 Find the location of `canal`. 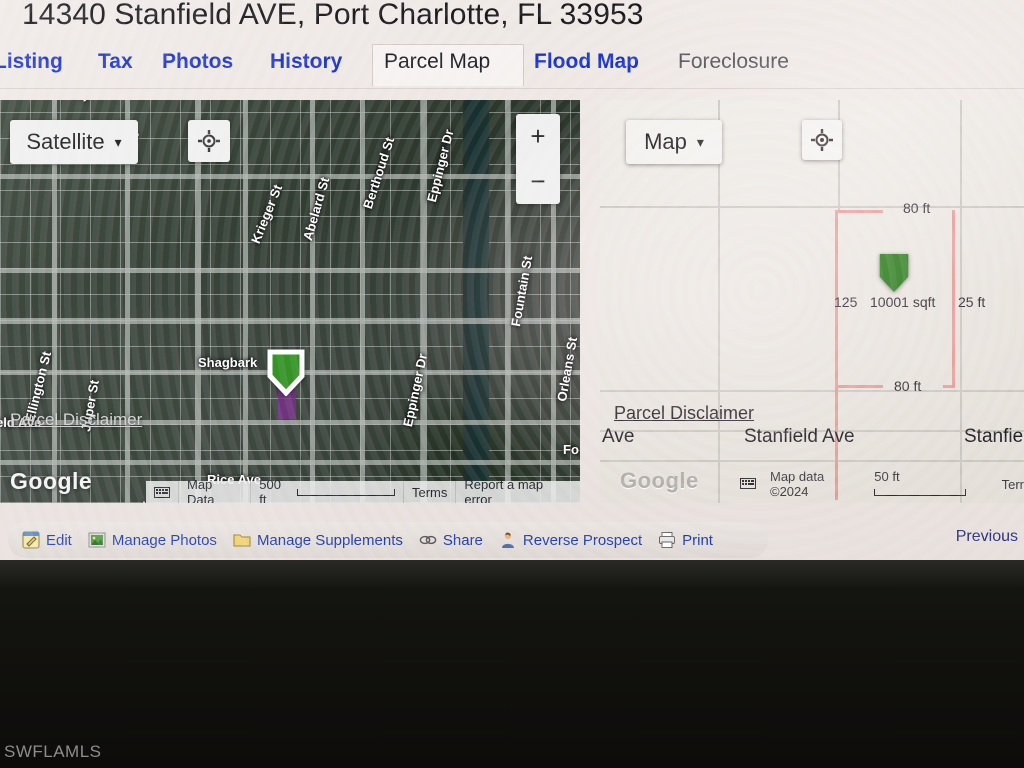

canal is located at coordinates (476, 301).